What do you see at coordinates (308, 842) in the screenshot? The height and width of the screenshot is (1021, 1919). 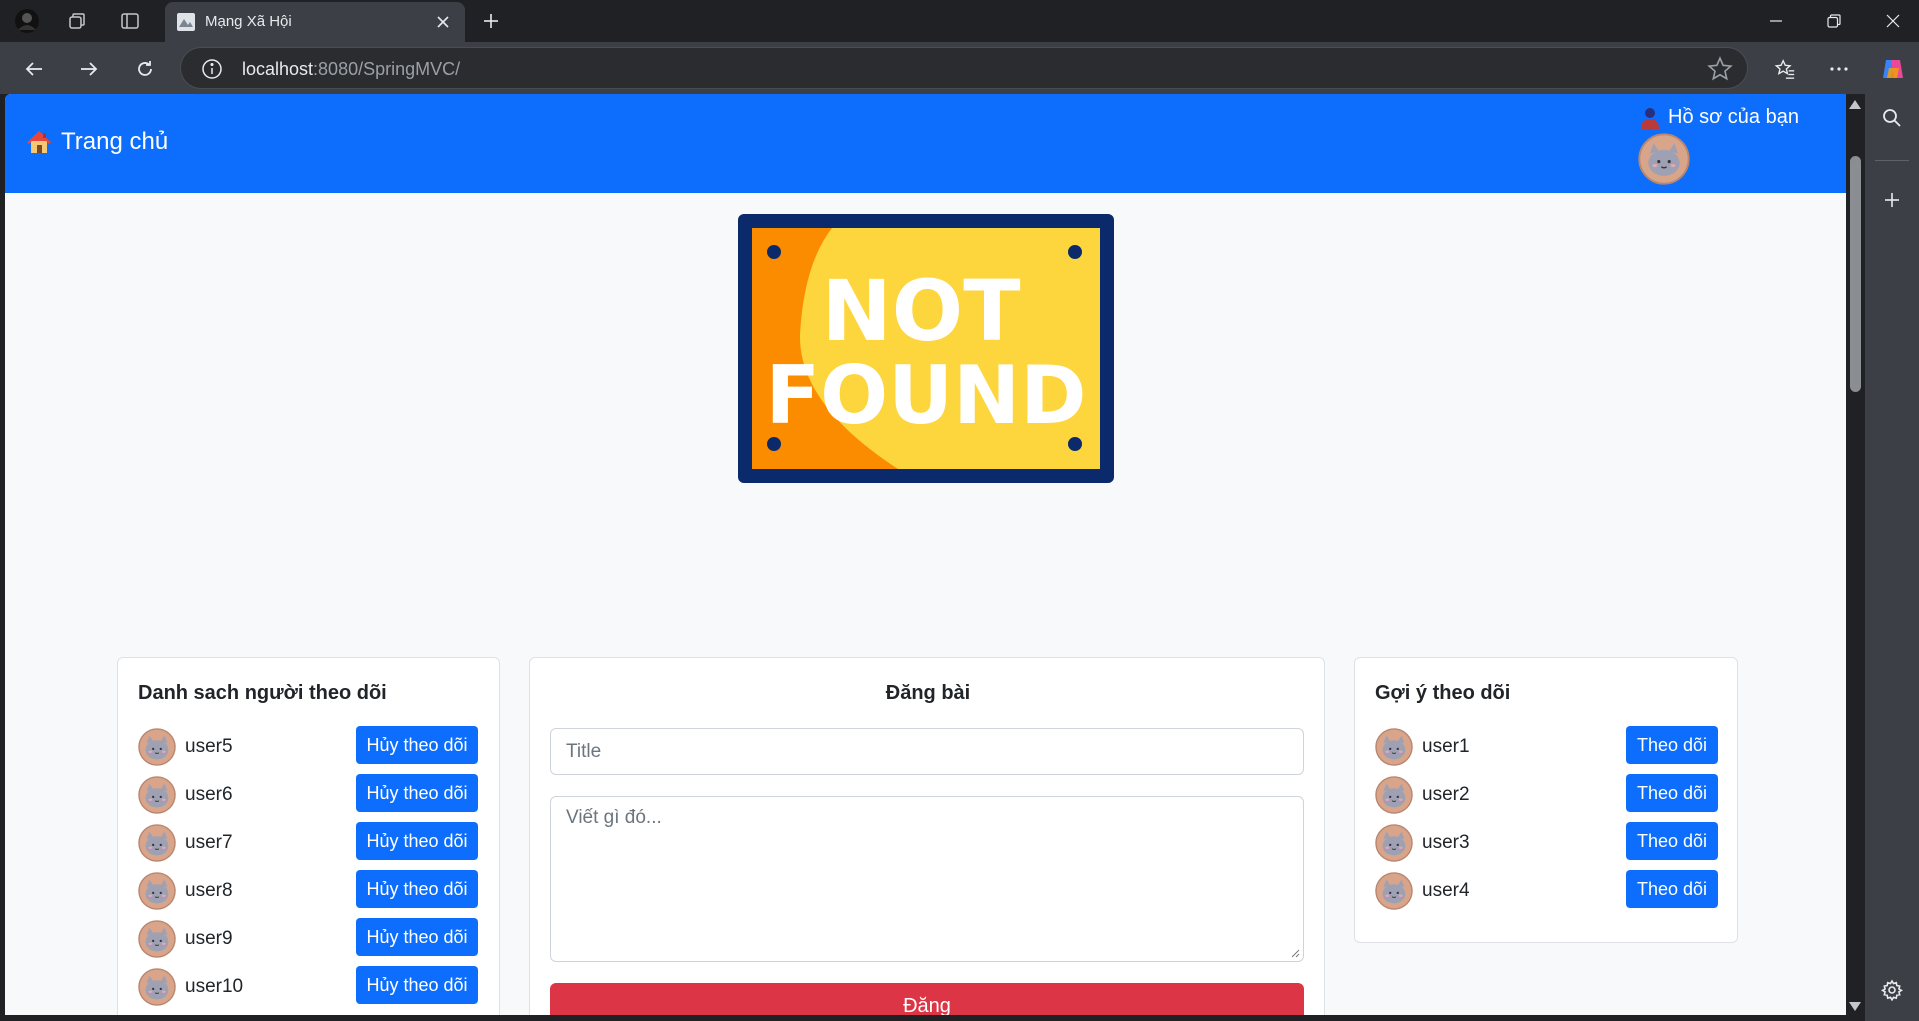 I see `user-row: user7 Hủy theo dõi` at bounding box center [308, 842].